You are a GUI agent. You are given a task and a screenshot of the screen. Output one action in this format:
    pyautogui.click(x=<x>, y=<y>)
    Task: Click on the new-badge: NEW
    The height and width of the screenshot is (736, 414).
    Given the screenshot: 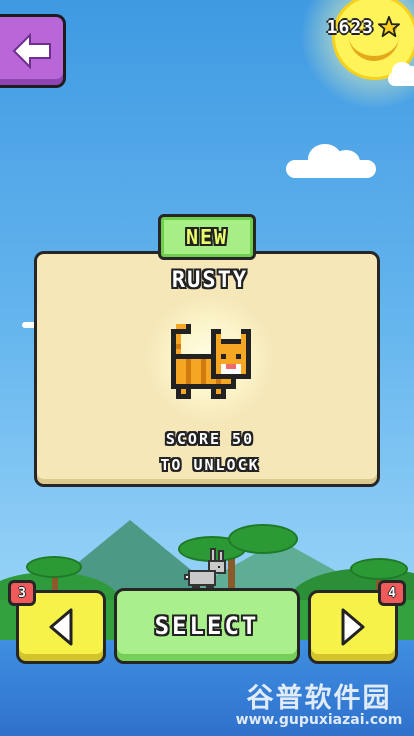 What is the action you would take?
    pyautogui.click(x=207, y=237)
    